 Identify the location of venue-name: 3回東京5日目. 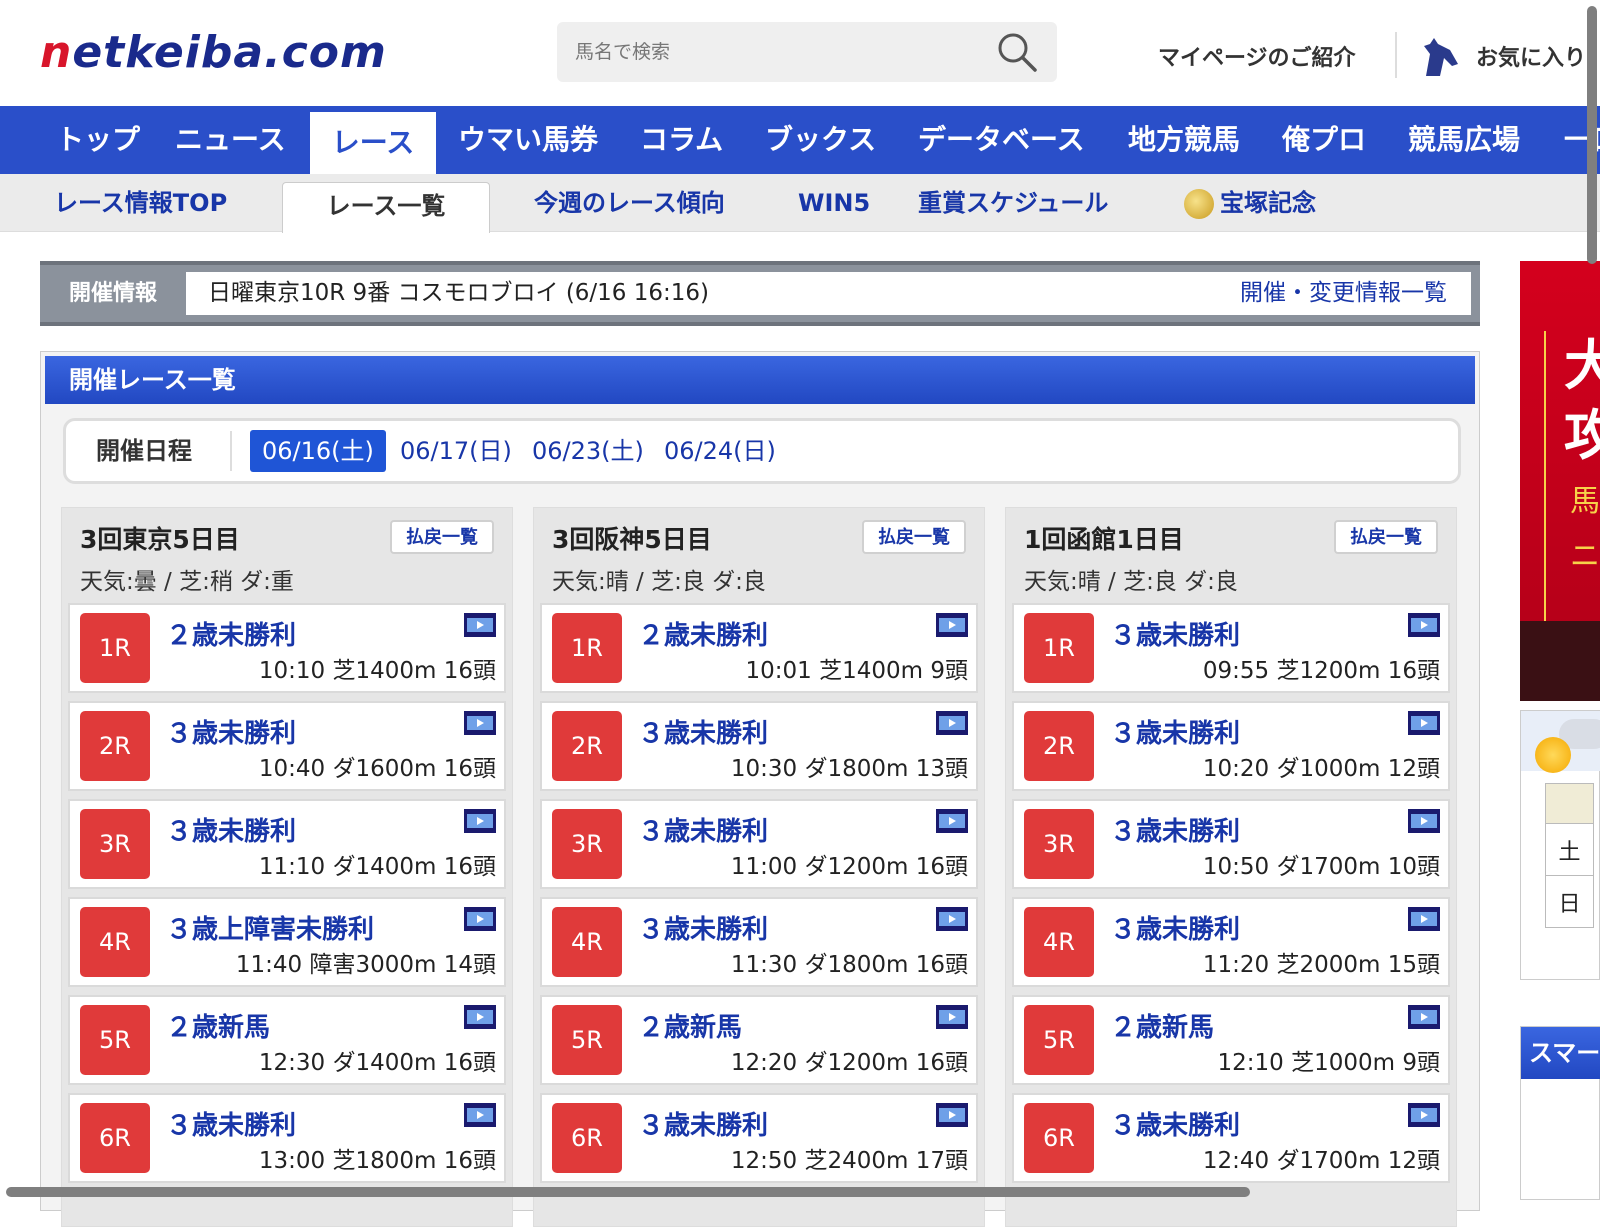
(160, 539).